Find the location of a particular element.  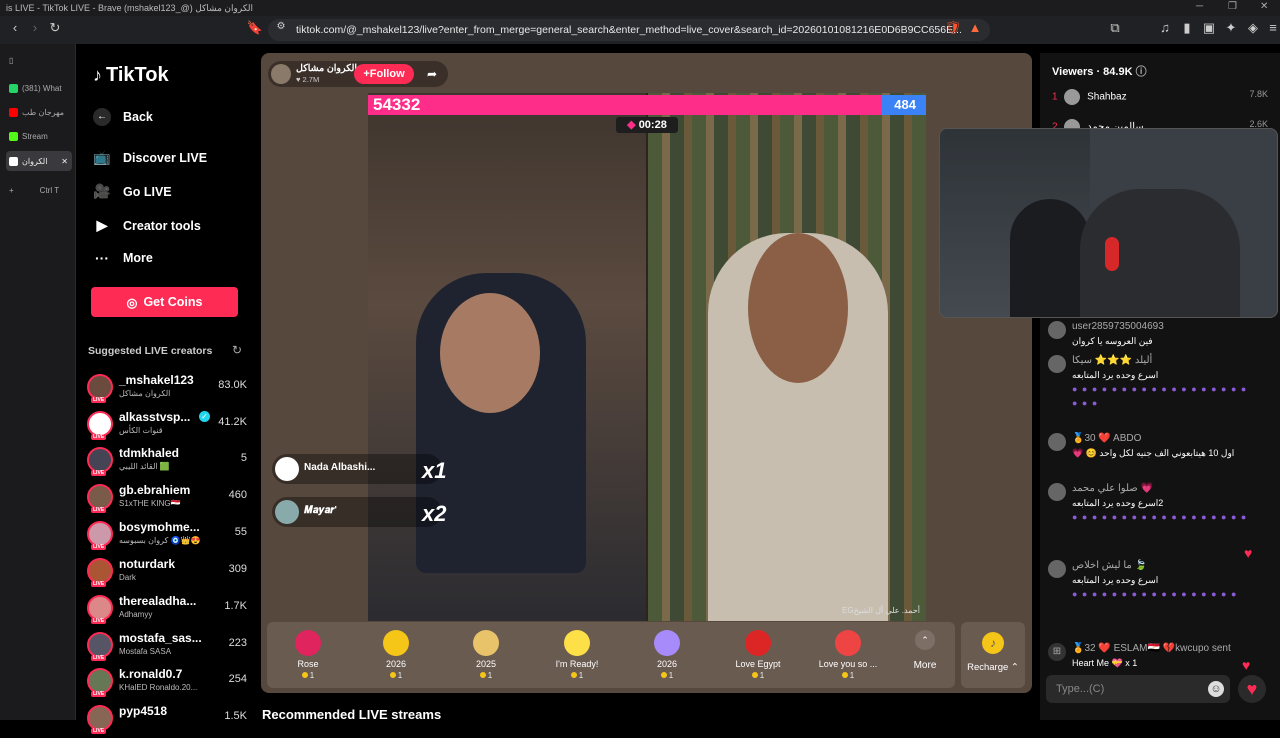

close-window-icon: ✕ is located at coordinates (1264, 6).